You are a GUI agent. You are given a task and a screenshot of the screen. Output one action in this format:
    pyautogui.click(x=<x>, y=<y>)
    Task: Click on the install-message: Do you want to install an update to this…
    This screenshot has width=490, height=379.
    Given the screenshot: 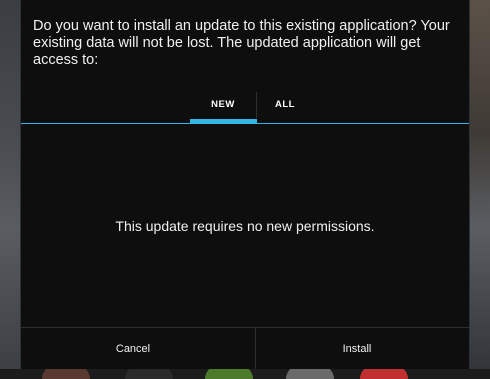 What is the action you would take?
    pyautogui.click(x=241, y=43)
    